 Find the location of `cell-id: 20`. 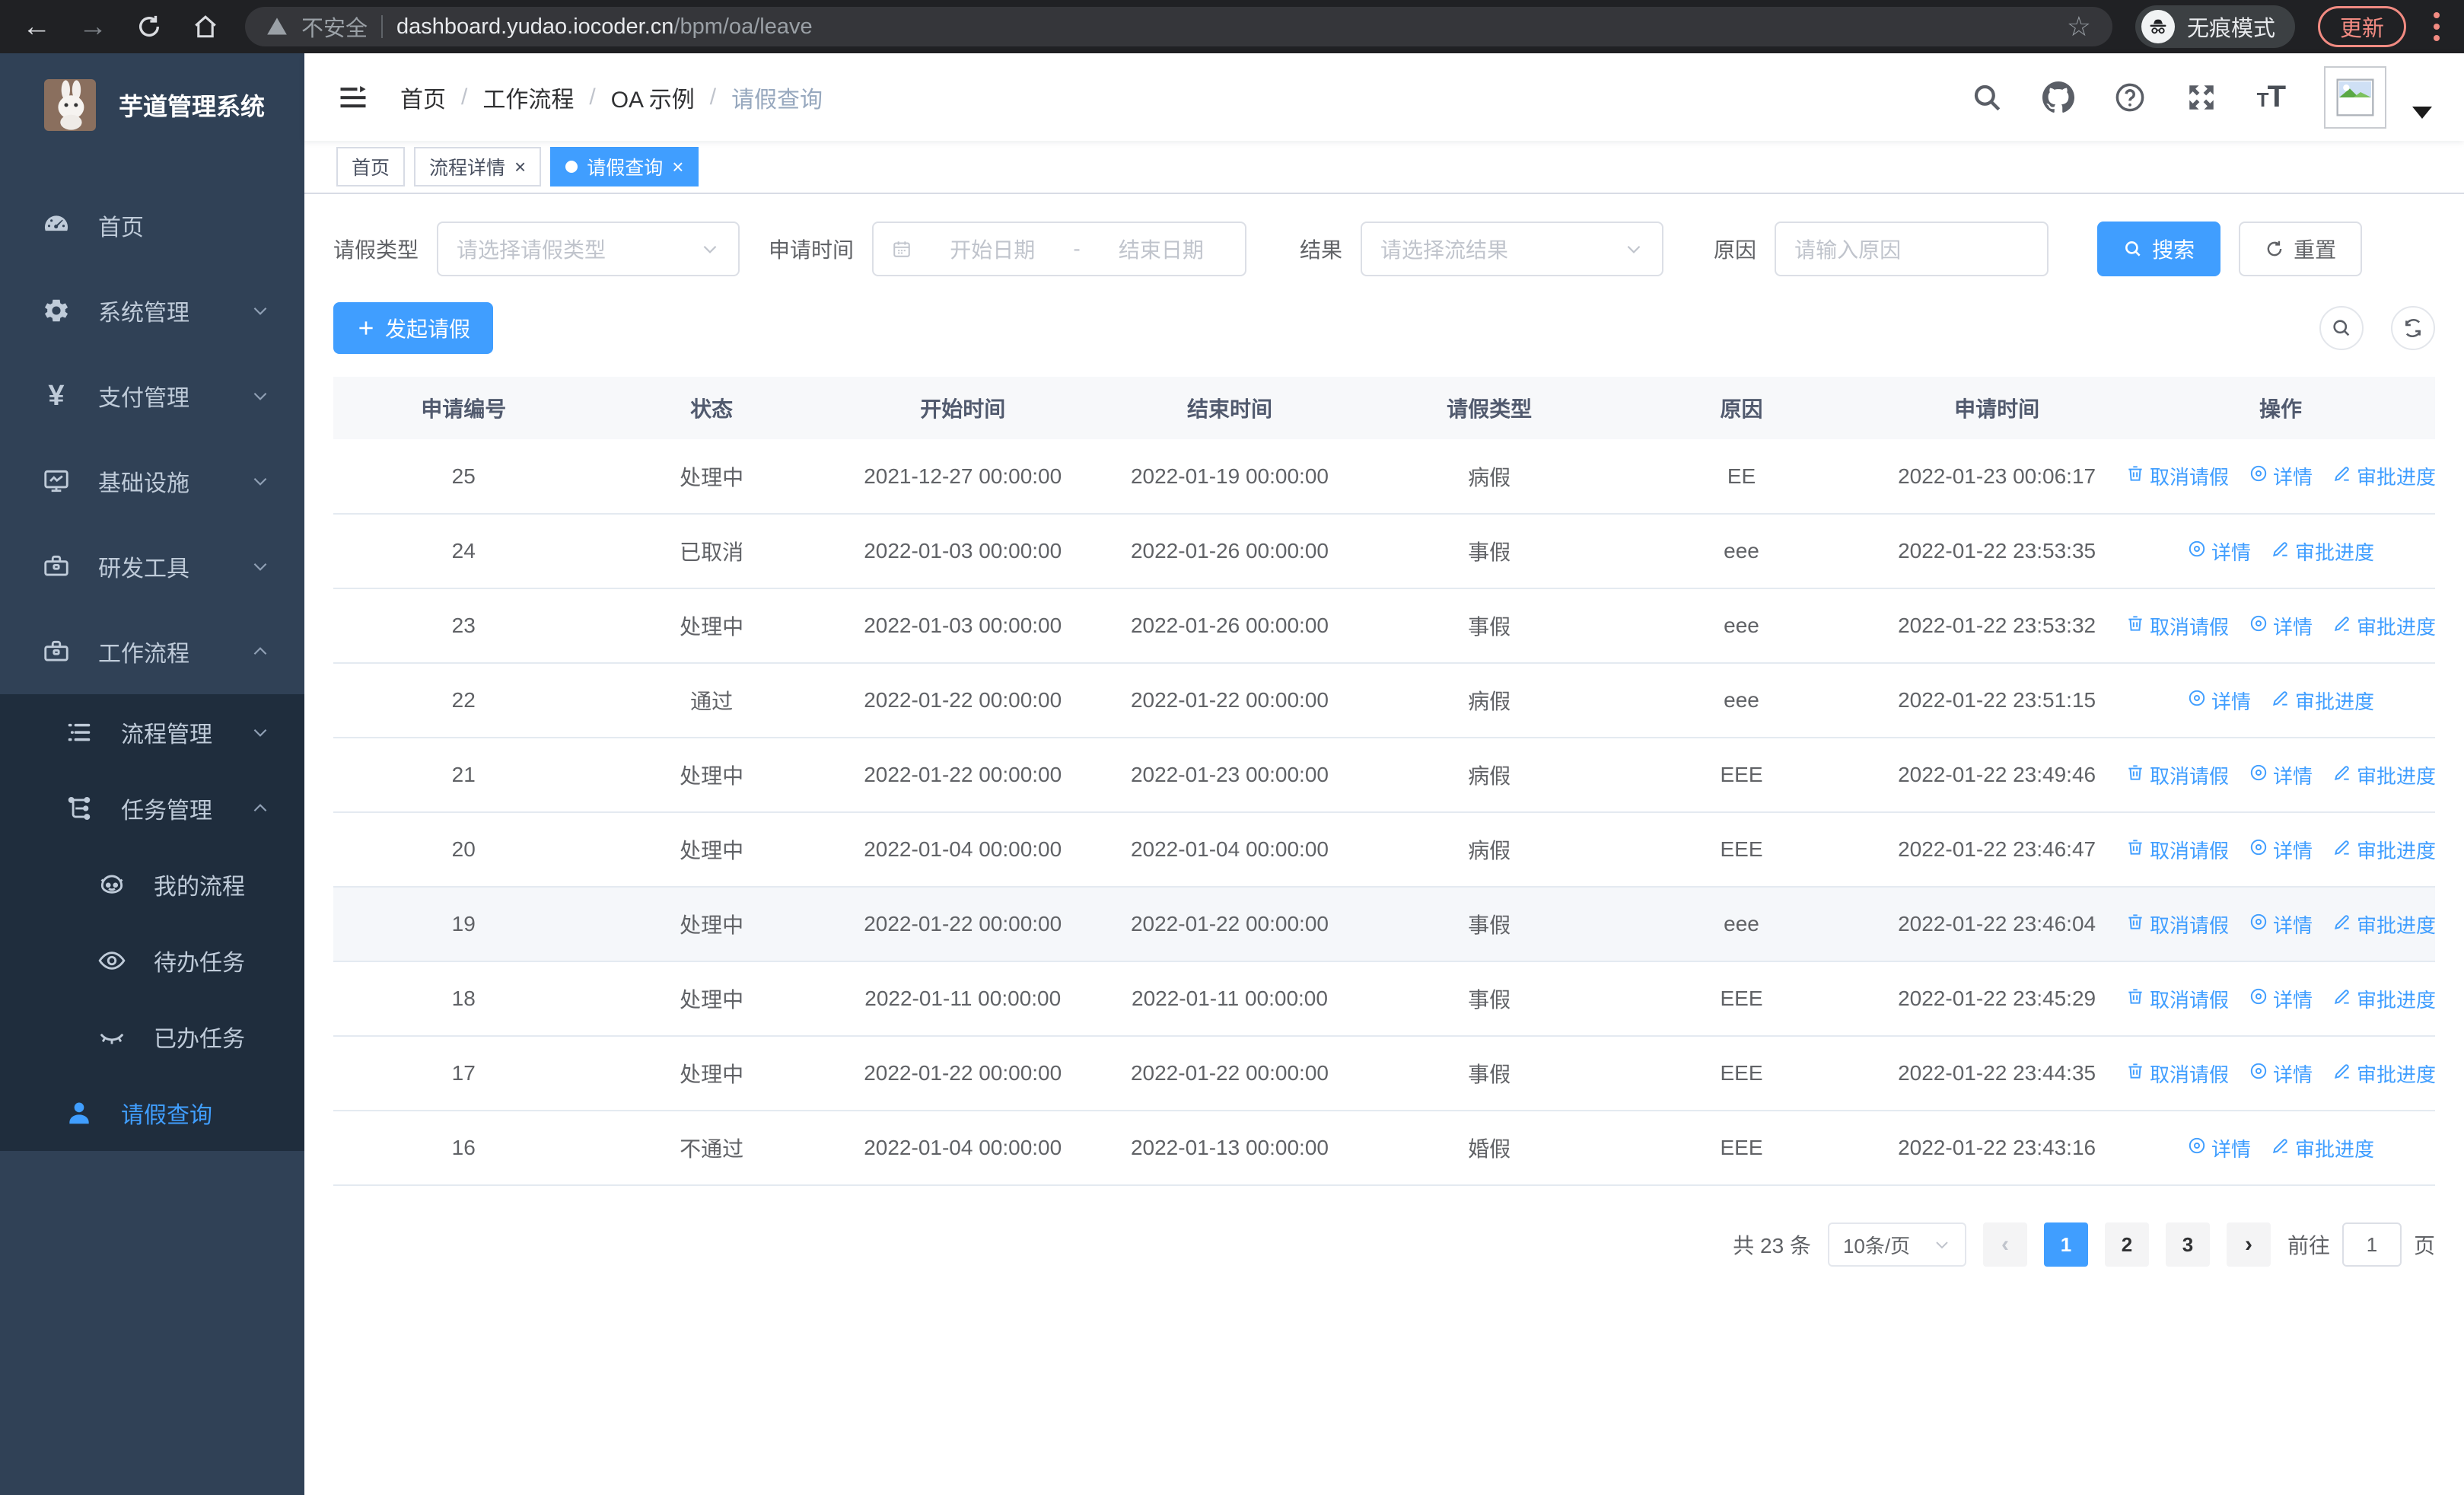

cell-id: 20 is located at coordinates (463, 850).